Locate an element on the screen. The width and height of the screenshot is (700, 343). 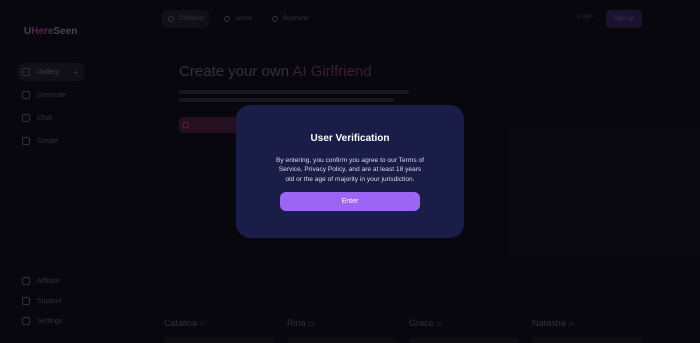
enter-button: Enter is located at coordinates (350, 201).